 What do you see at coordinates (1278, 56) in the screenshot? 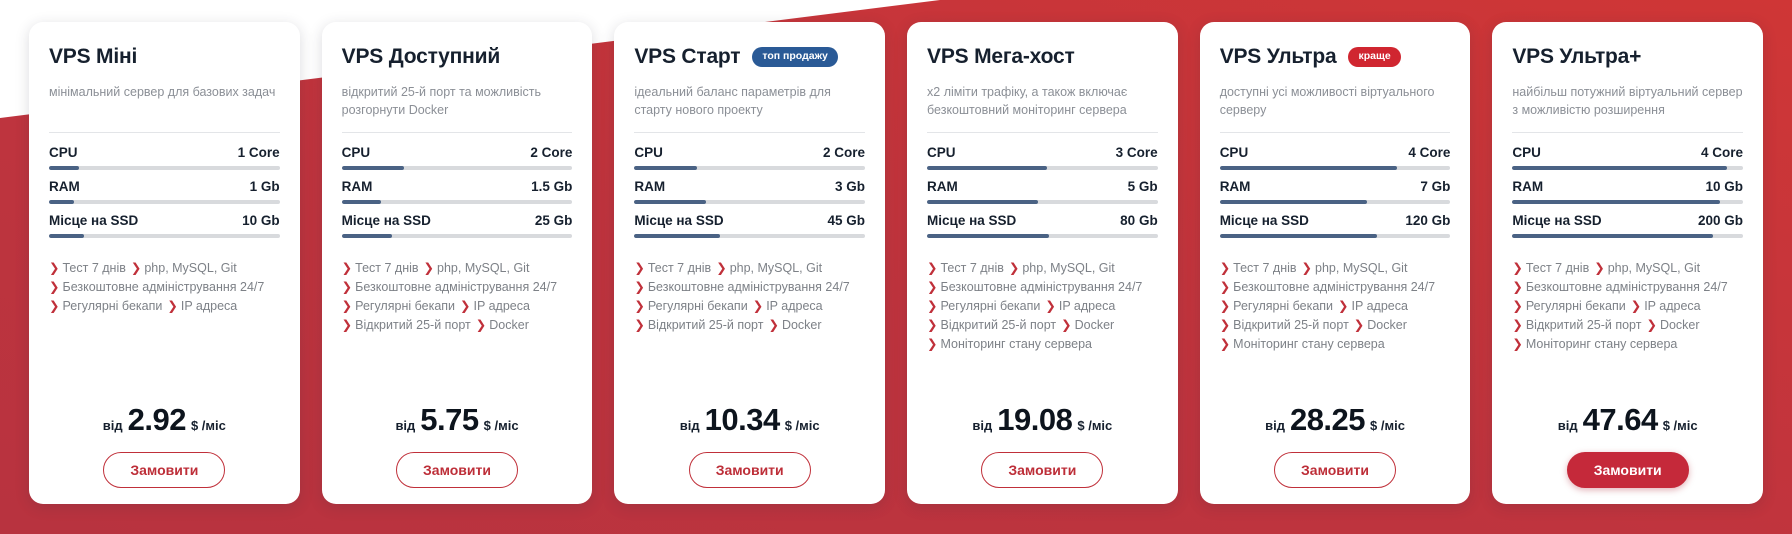
I see `plan-title: VPS Ультра` at bounding box center [1278, 56].